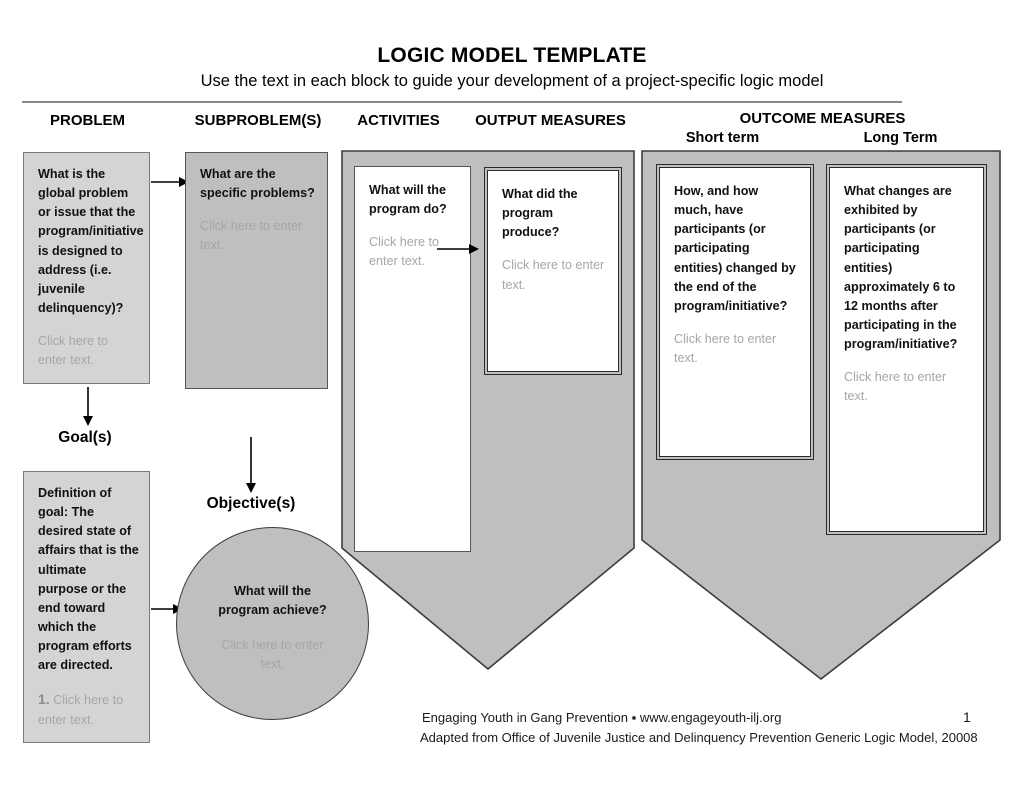  What do you see at coordinates (272, 655) in the screenshot?
I see `objective-placeholder: Click here to enter text.` at bounding box center [272, 655].